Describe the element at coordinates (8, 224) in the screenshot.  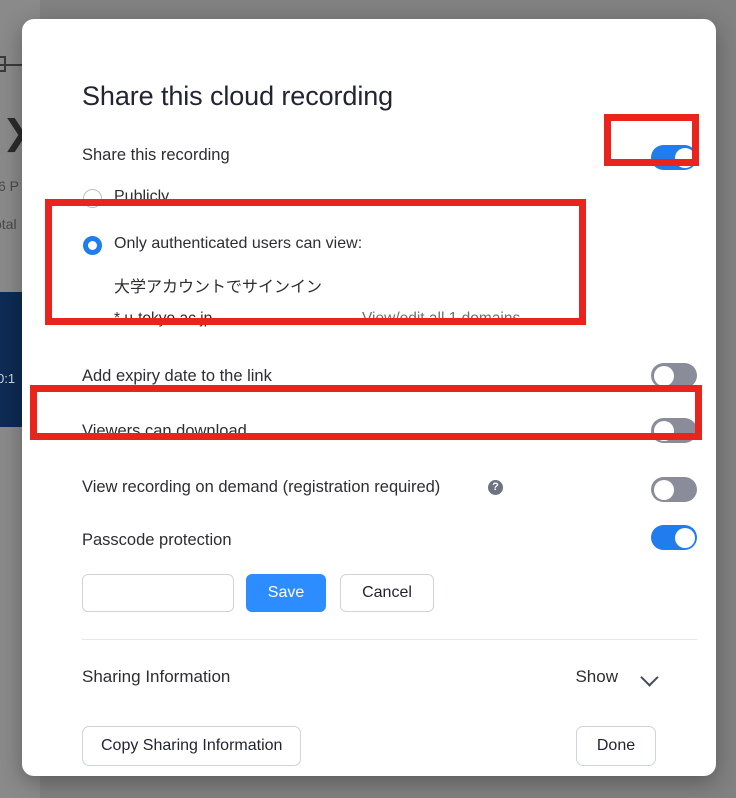
I see `background-text-fragment-2: otal` at that location.